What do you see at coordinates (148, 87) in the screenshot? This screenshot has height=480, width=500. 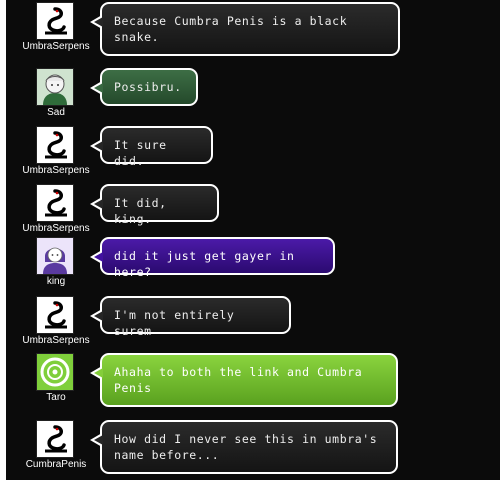 I see `message-text: Possibru.` at bounding box center [148, 87].